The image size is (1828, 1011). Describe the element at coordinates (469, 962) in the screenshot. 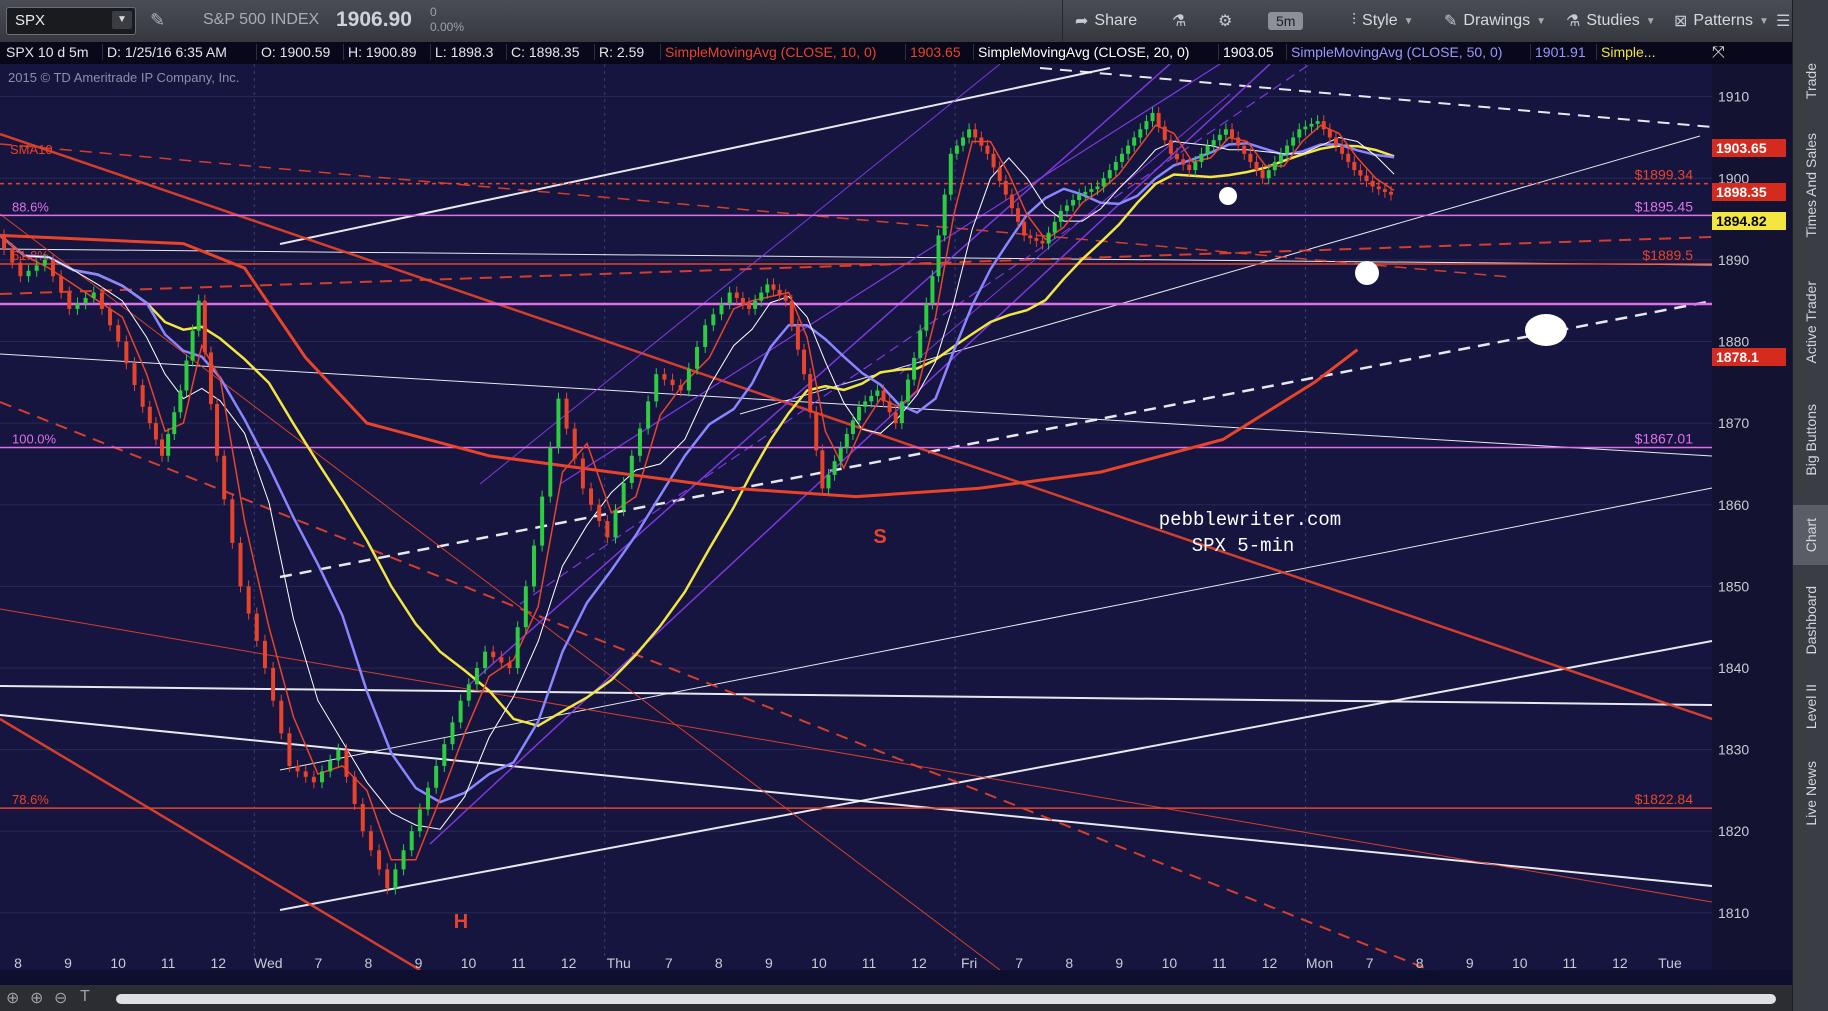

I see `x-tick-label: 10` at that location.